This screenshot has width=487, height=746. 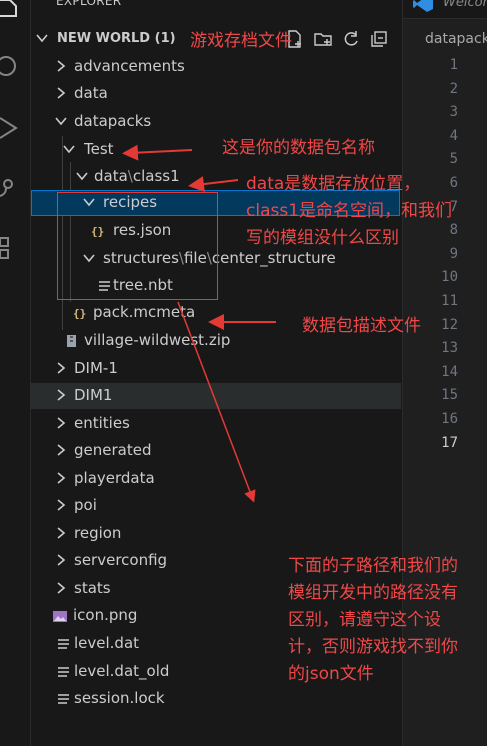 I want to click on workspace-root-label: NEW WORLD (1), so click(x=116, y=38).